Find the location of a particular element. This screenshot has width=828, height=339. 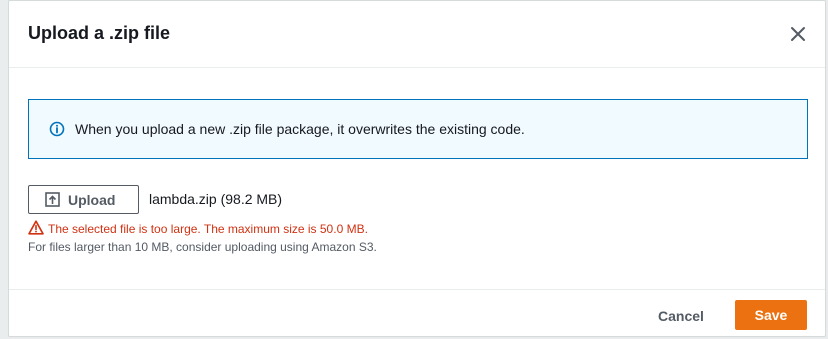

upload-button-label: Upload is located at coordinates (92, 200).